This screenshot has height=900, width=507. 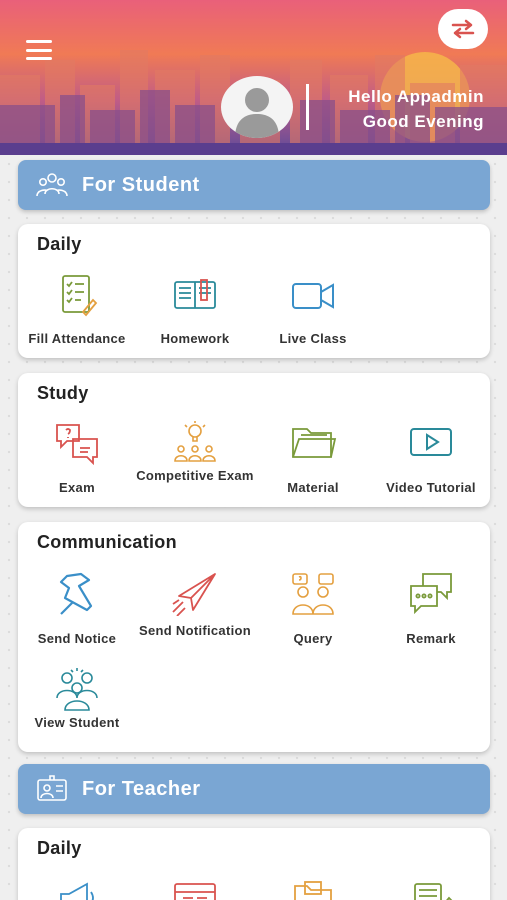 I want to click on teacher-board-icon, so click(x=52, y=788).